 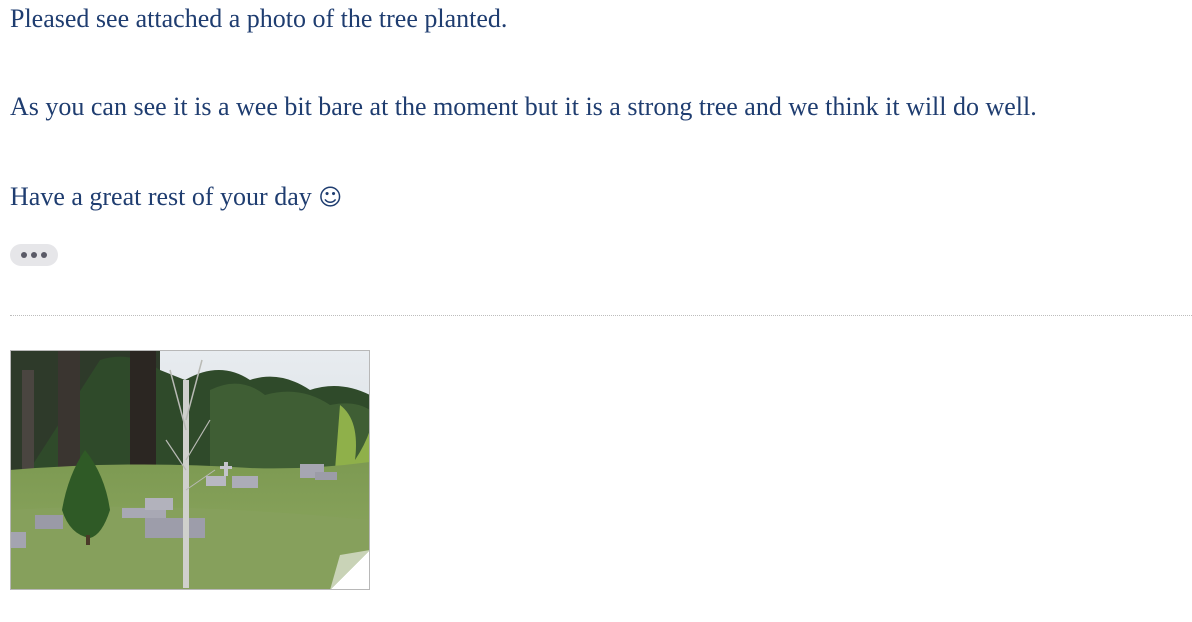 I want to click on photo-attachment-thumbnail, so click(x=190, y=470).